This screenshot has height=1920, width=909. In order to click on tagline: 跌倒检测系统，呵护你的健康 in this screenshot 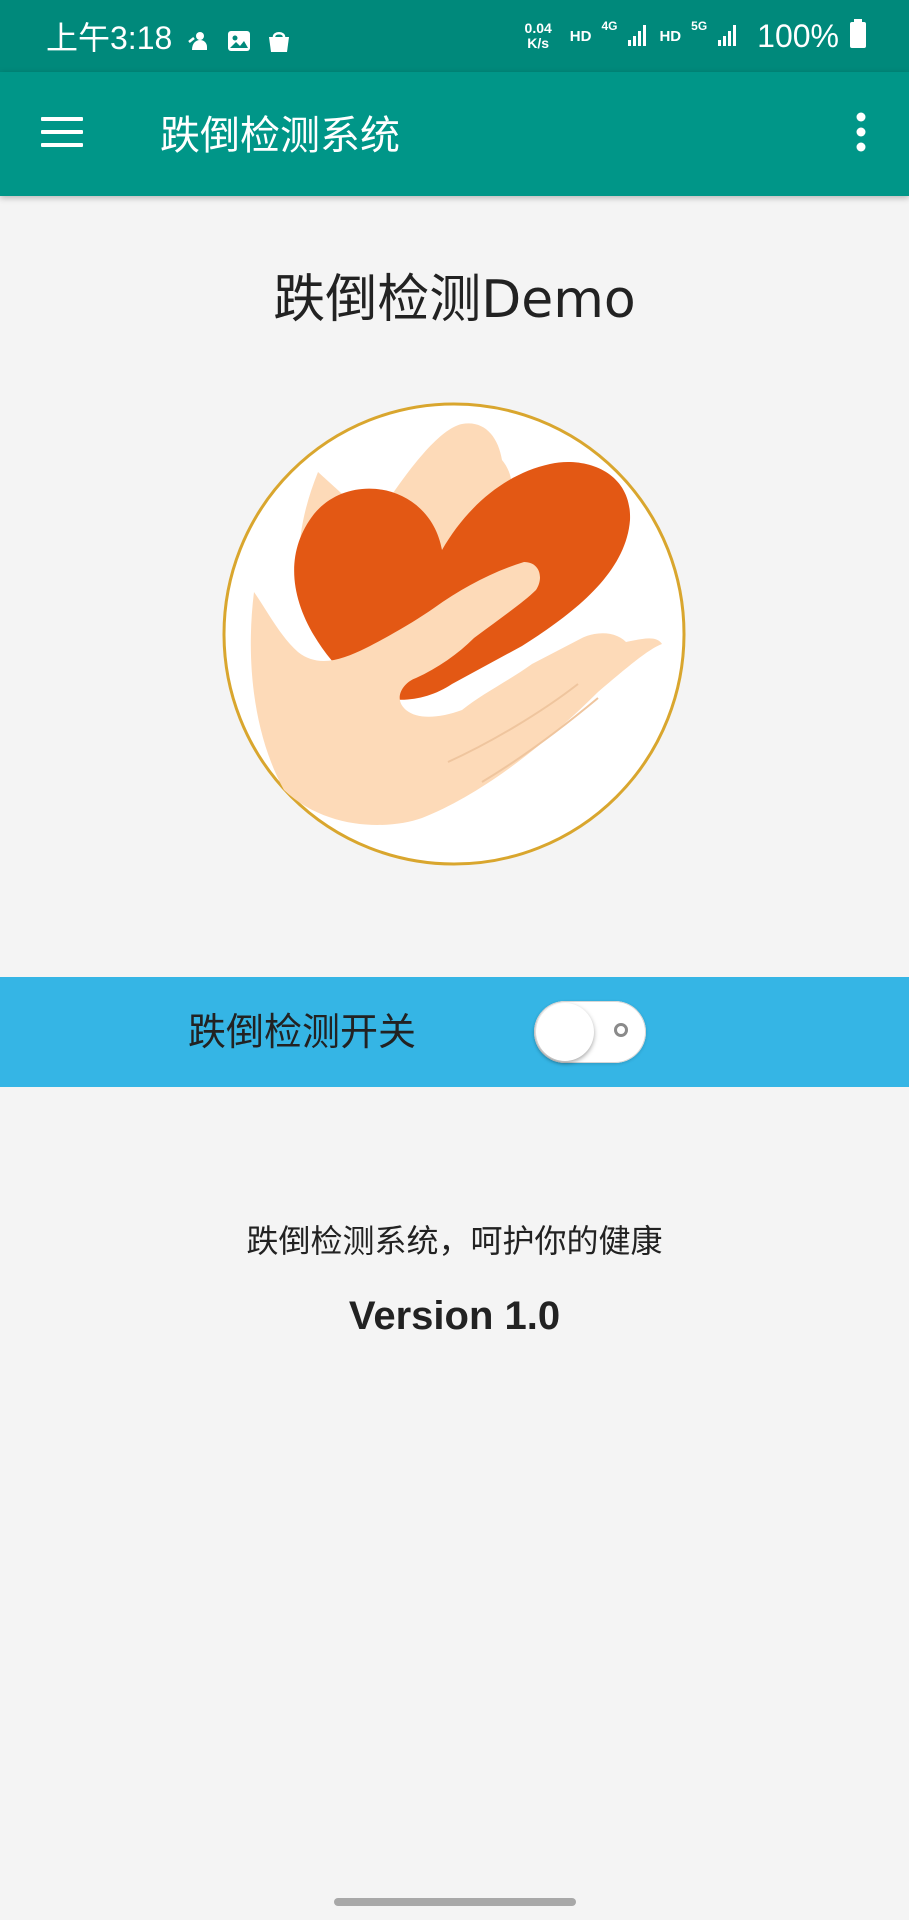, I will do `click(454, 1241)`.